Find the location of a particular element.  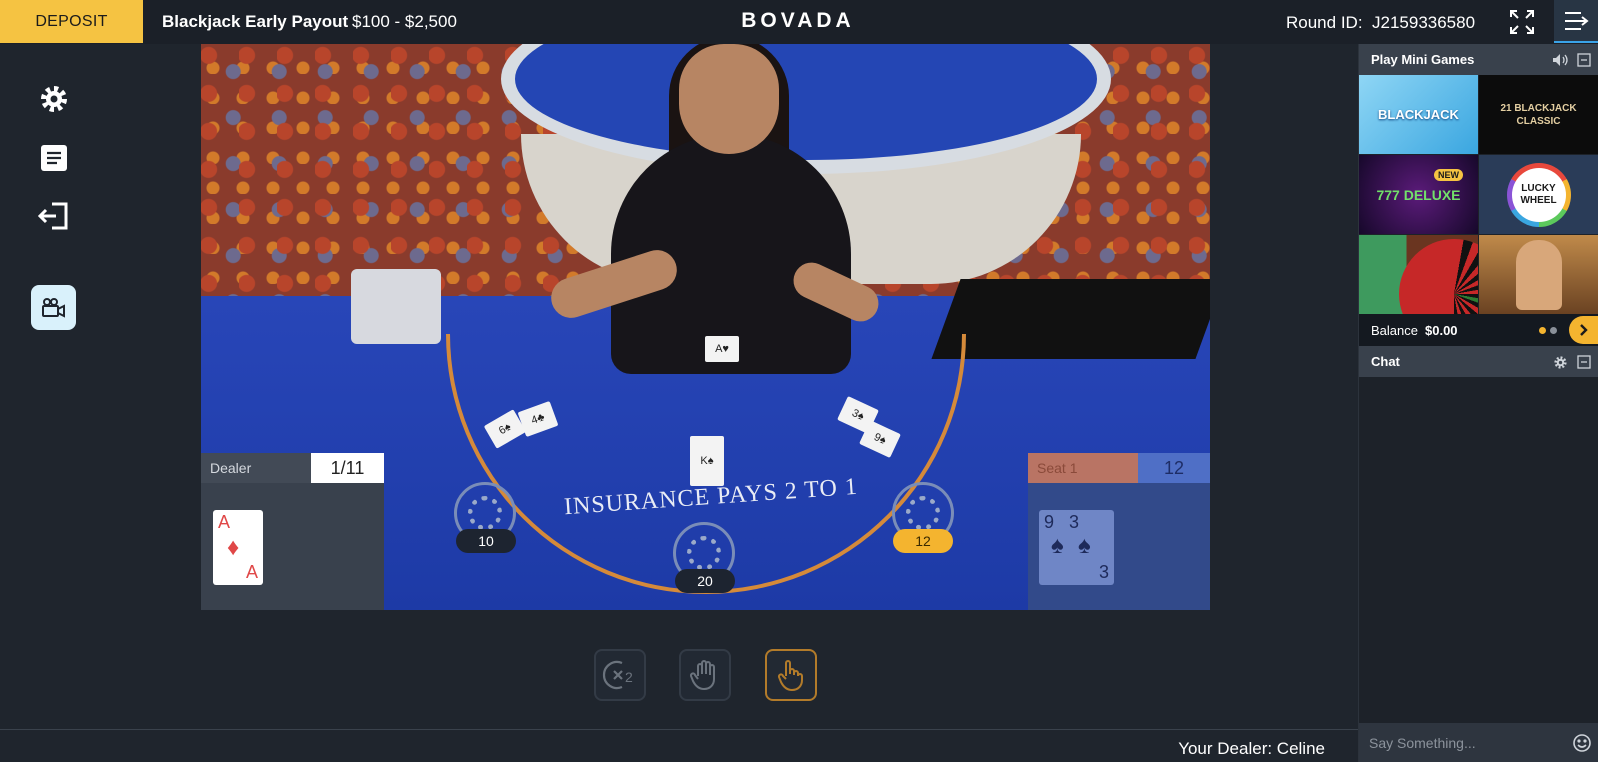

new-badge: NEW is located at coordinates (1448, 175).